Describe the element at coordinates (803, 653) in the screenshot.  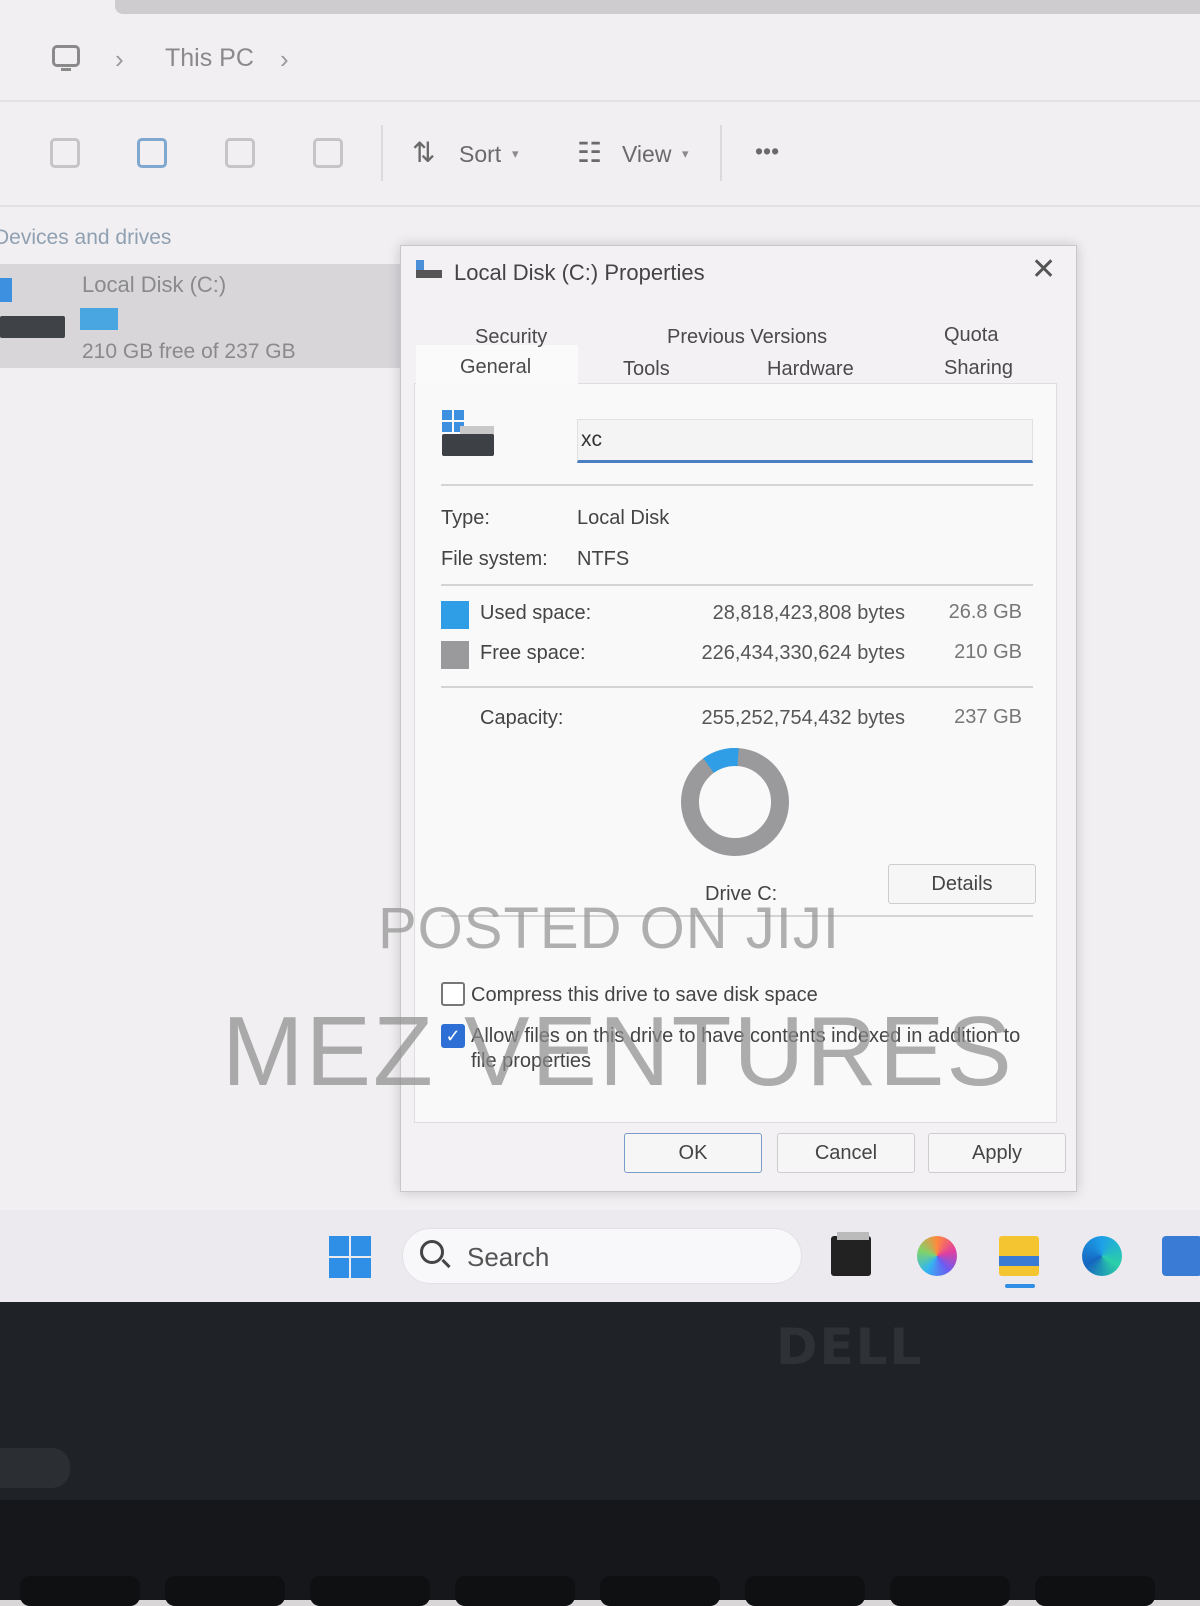
I see `free-space-bytes: 226,434,330,624 bytes` at that location.